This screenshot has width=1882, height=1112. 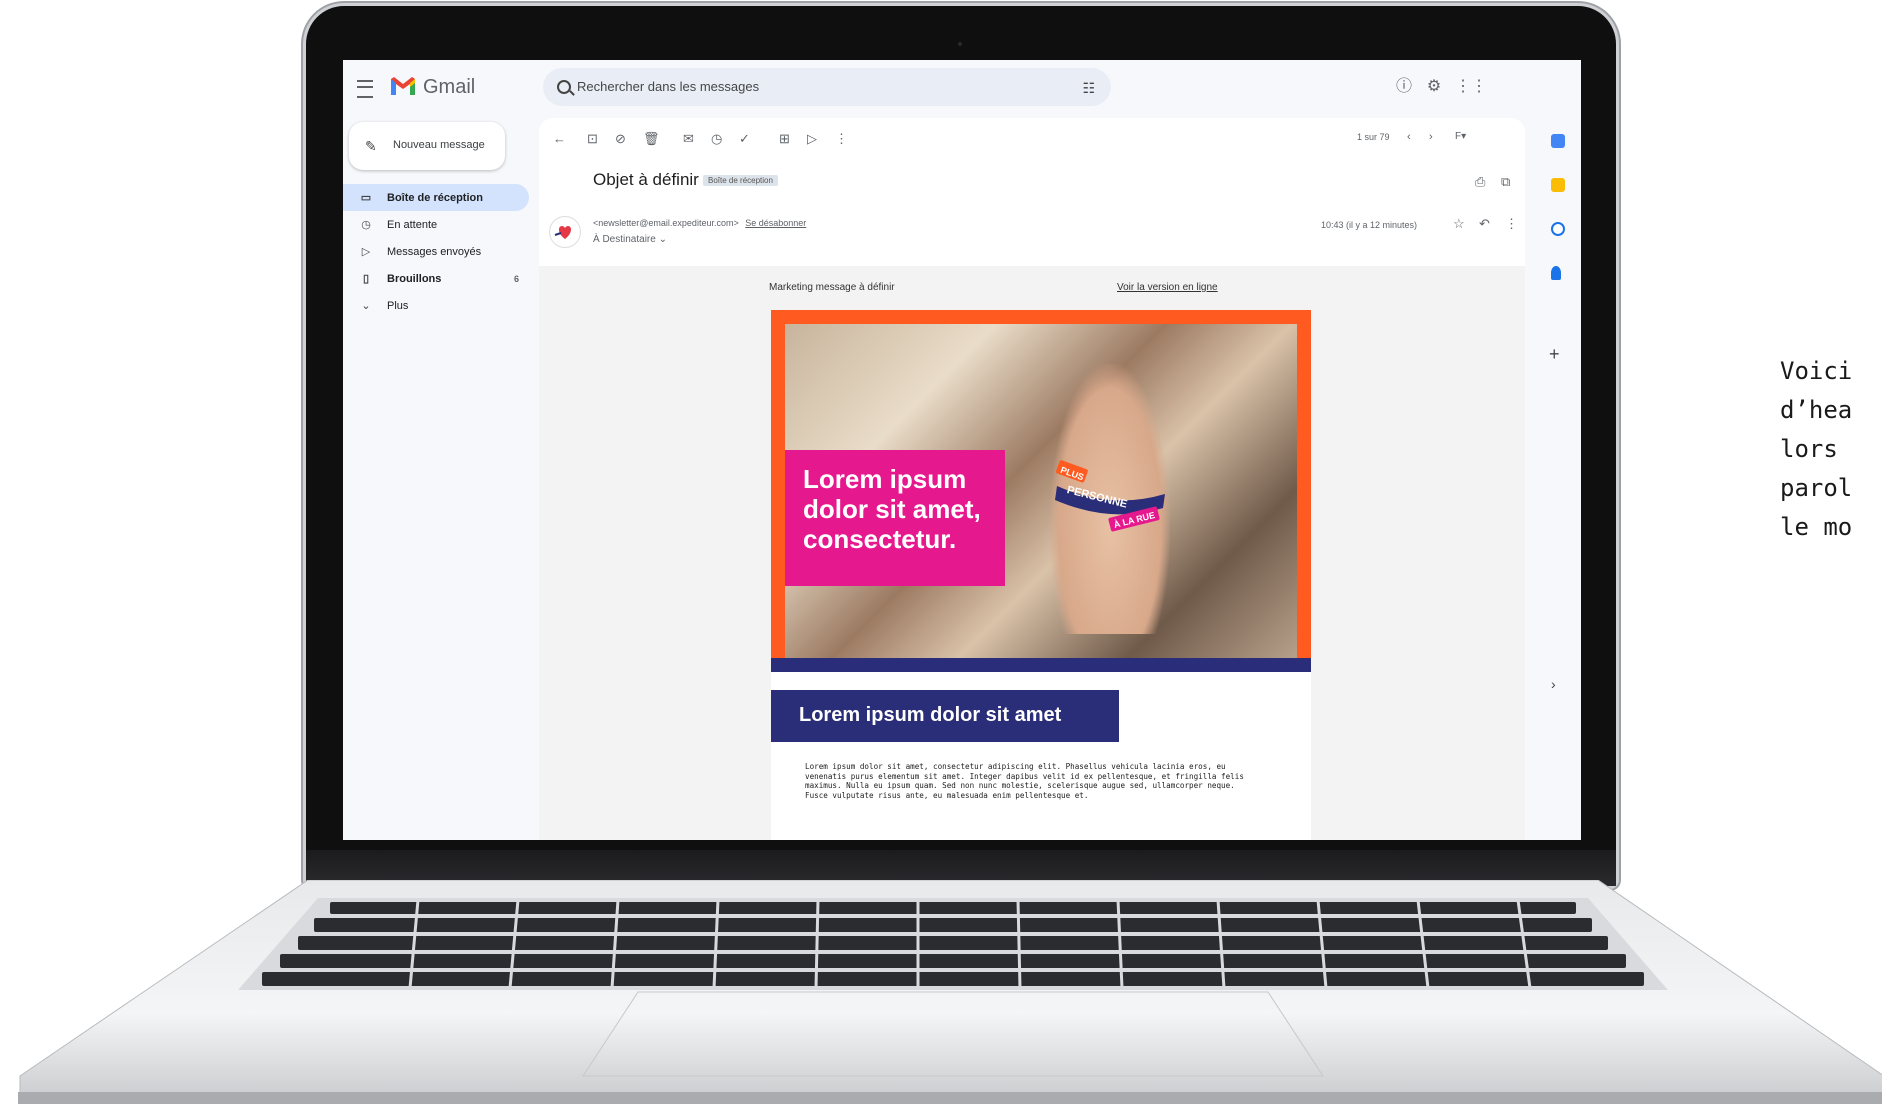 I want to click on plus-personne-a-la-rue-sticker: PLUS PERSONNE À LA RUE, so click(x=1110, y=496).